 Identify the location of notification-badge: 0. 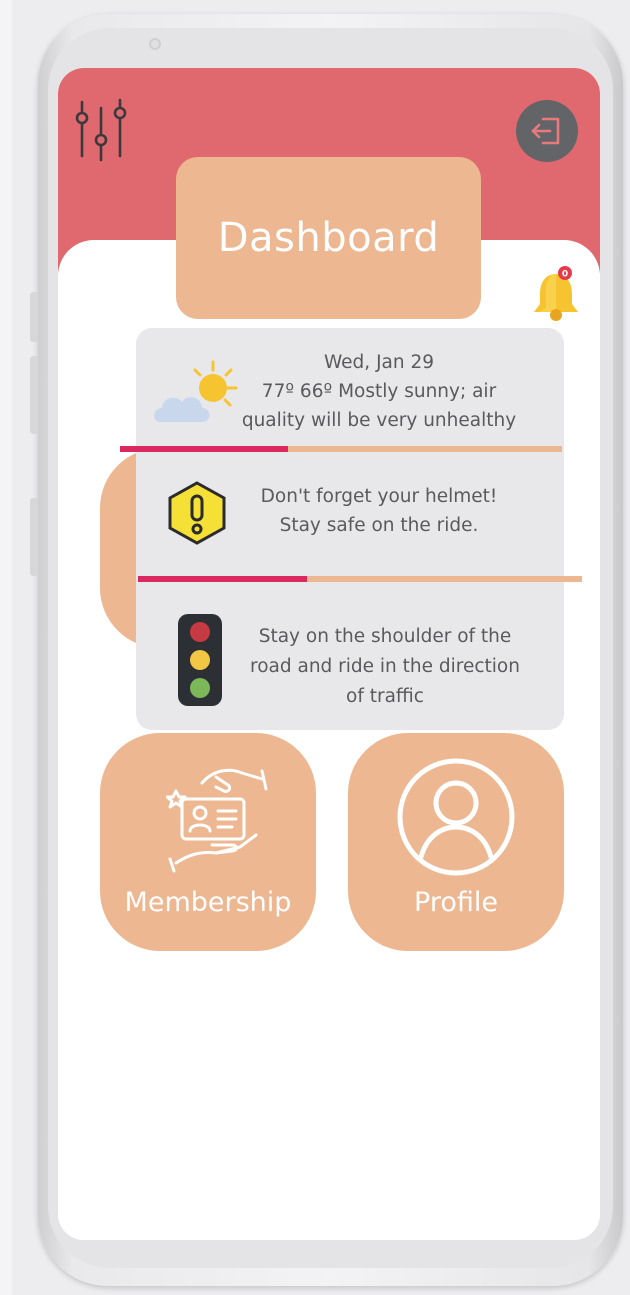
(565, 275).